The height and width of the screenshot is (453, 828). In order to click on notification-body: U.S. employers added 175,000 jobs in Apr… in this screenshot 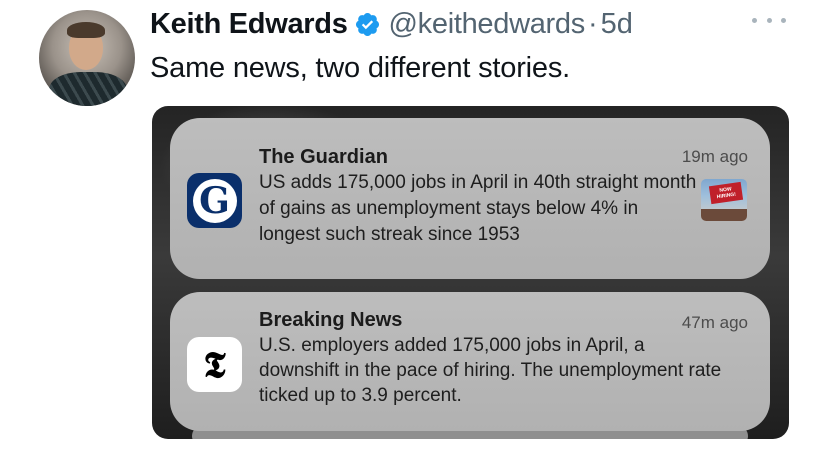, I will do `click(490, 370)`.